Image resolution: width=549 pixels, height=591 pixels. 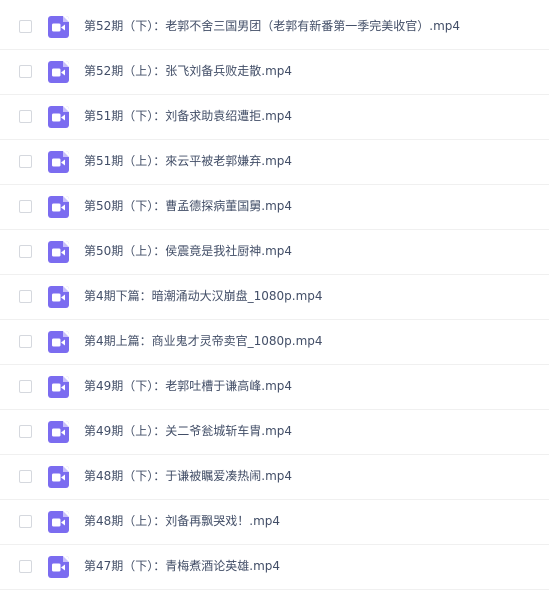 I want to click on file-row: 第50期（上）：侯震竟是我社厨神.mp4, so click(x=274, y=252).